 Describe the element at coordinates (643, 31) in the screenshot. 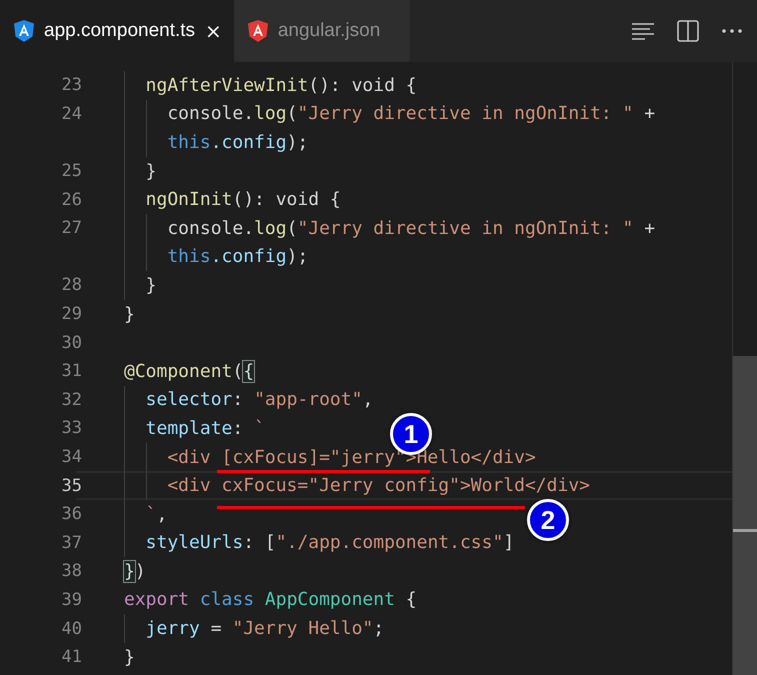

I see `lines-icon` at that location.